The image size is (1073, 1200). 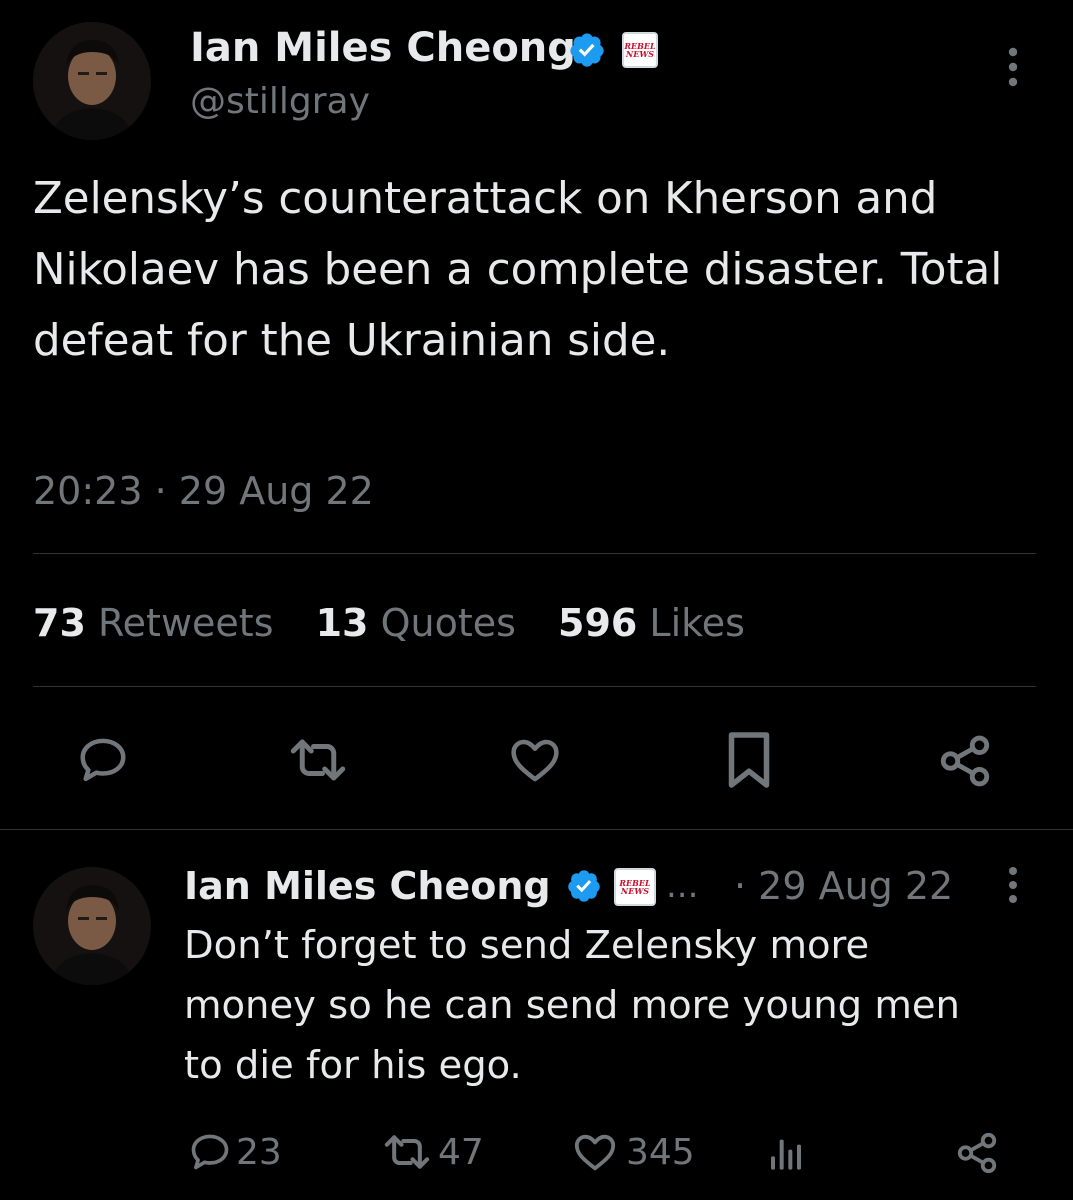 I want to click on more-options-icon, so click(x=1013, y=67).